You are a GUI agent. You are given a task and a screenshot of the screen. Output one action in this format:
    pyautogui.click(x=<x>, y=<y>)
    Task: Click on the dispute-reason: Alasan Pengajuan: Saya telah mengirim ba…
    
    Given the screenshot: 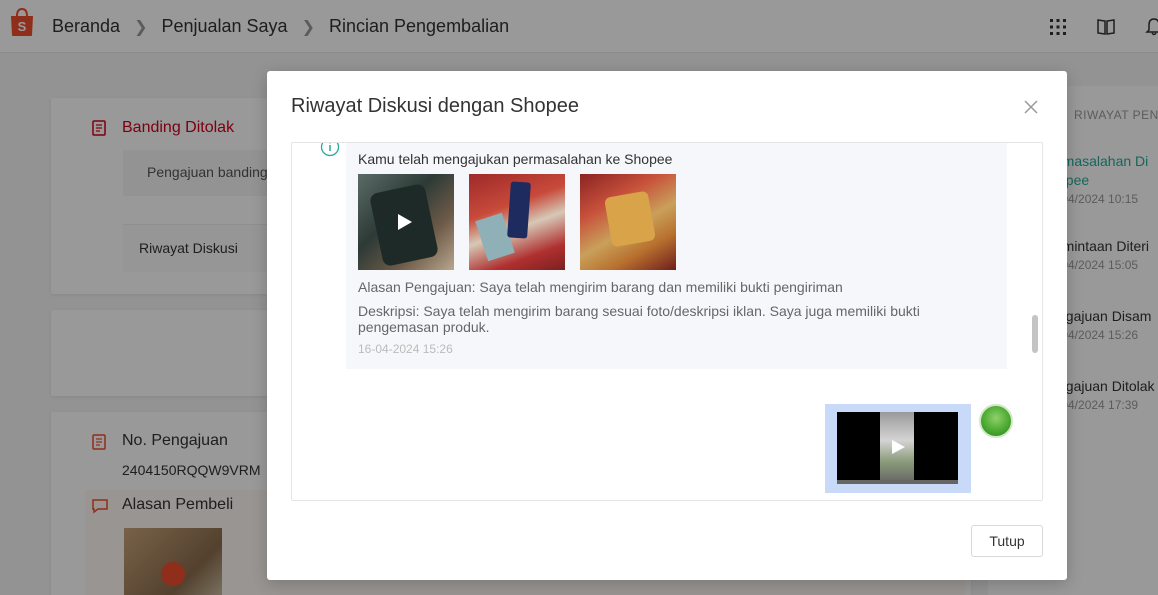 What is the action you would take?
    pyautogui.click(x=600, y=287)
    